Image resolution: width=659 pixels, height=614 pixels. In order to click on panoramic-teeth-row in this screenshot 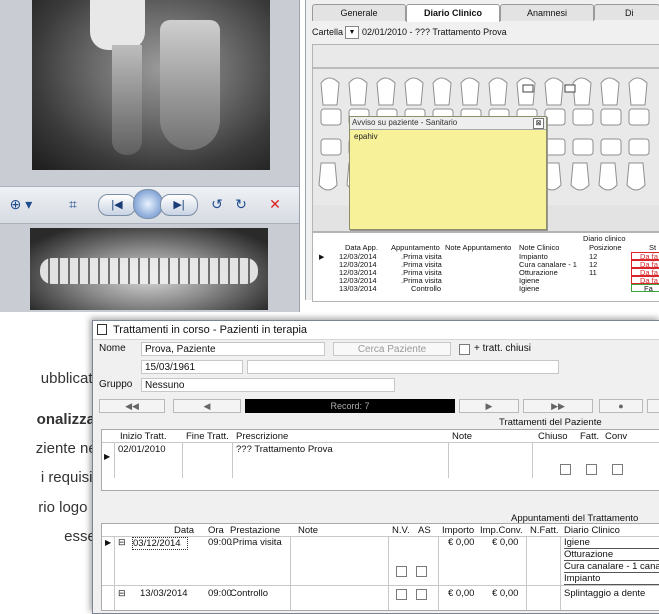, I will do `click(149, 271)`.